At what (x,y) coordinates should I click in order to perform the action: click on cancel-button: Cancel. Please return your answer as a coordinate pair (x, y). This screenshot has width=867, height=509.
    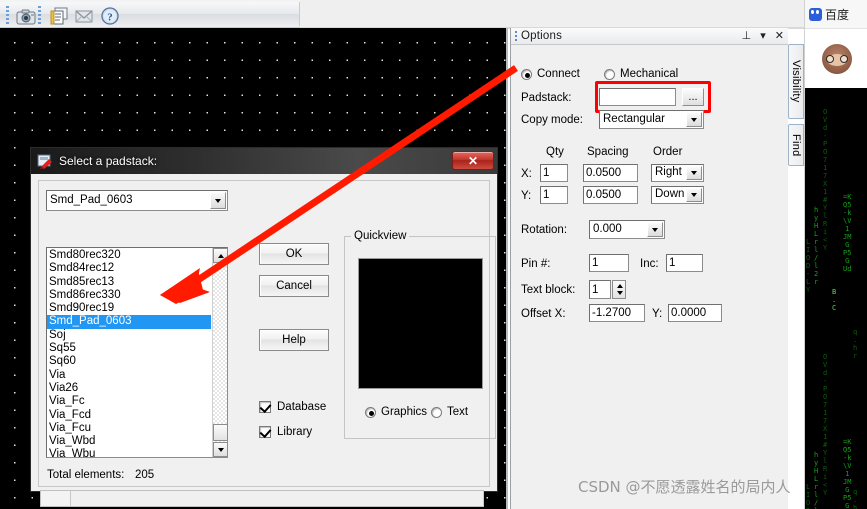
    Looking at the image, I should click on (294, 286).